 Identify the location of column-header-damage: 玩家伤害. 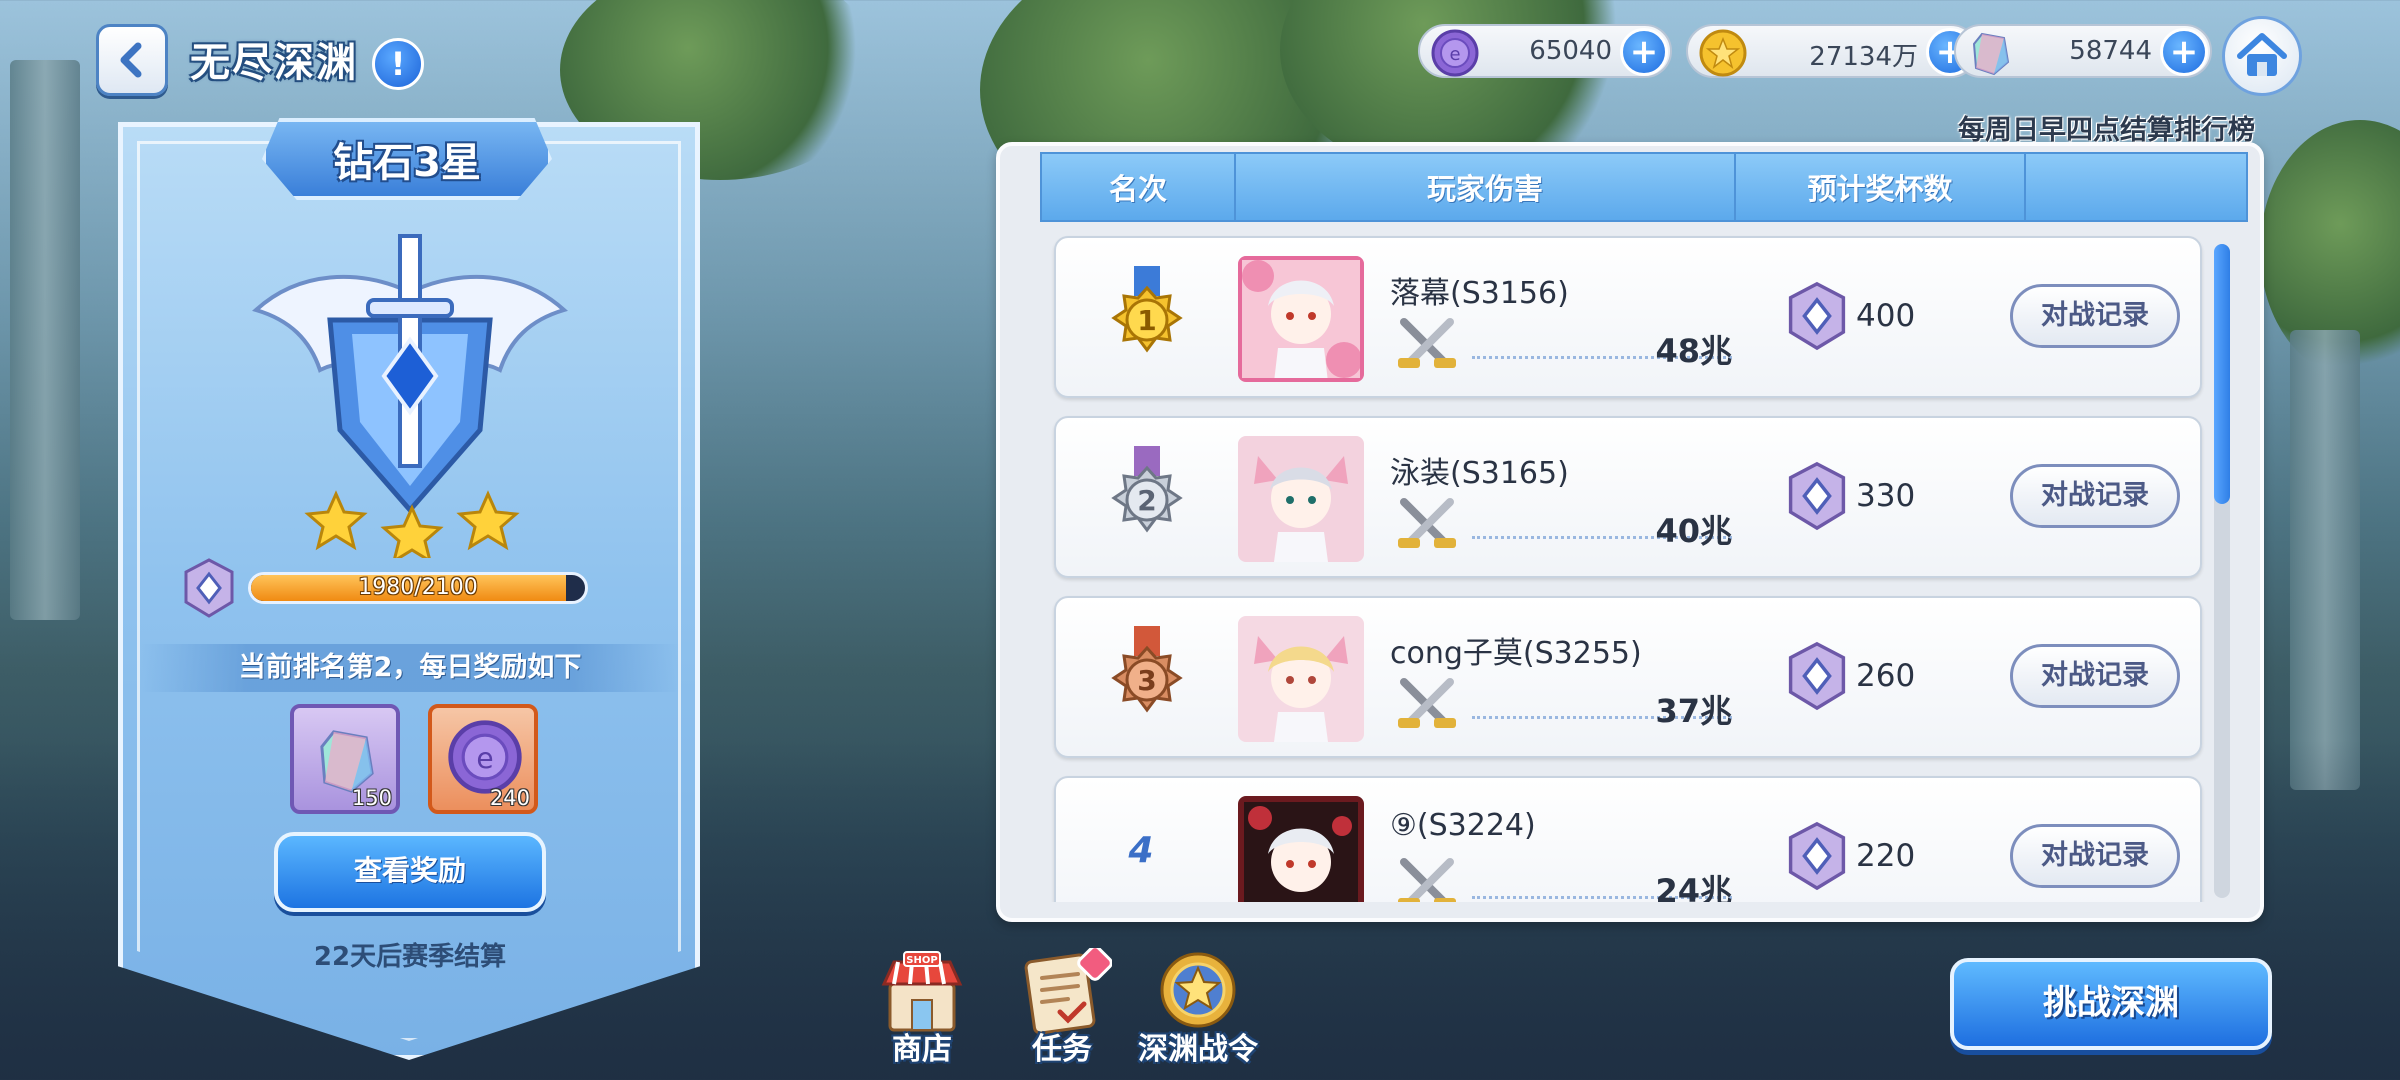
(1486, 187).